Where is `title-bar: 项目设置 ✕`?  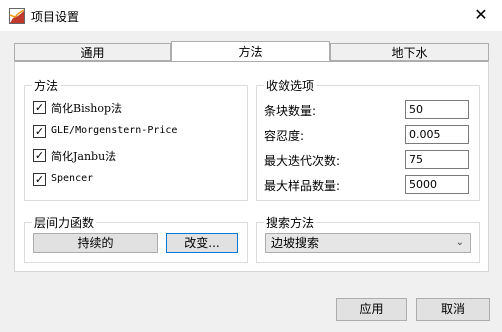 title-bar: 项目设置 ✕ is located at coordinates (251, 15).